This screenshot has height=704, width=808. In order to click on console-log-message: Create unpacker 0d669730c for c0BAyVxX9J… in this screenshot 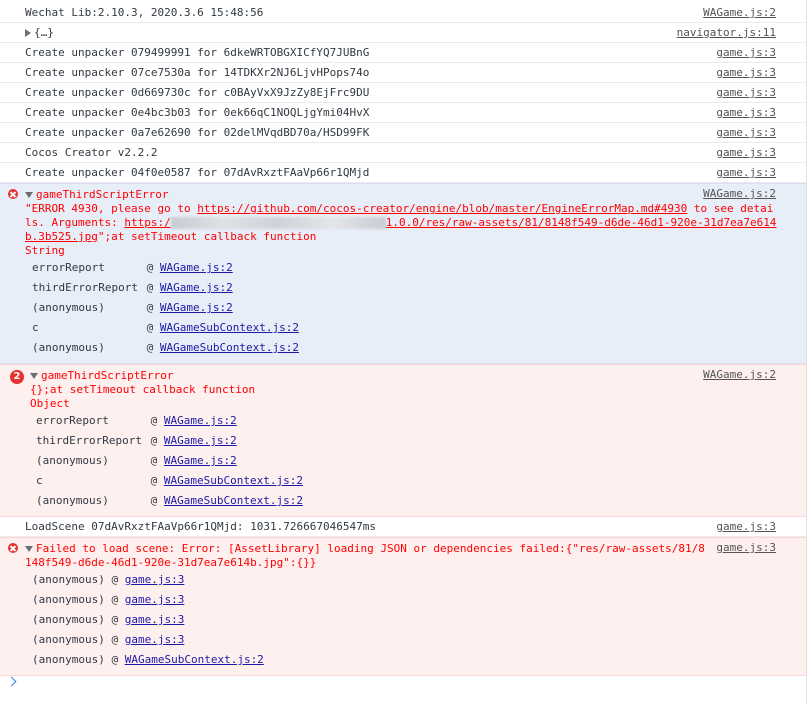, I will do `click(403, 93)`.